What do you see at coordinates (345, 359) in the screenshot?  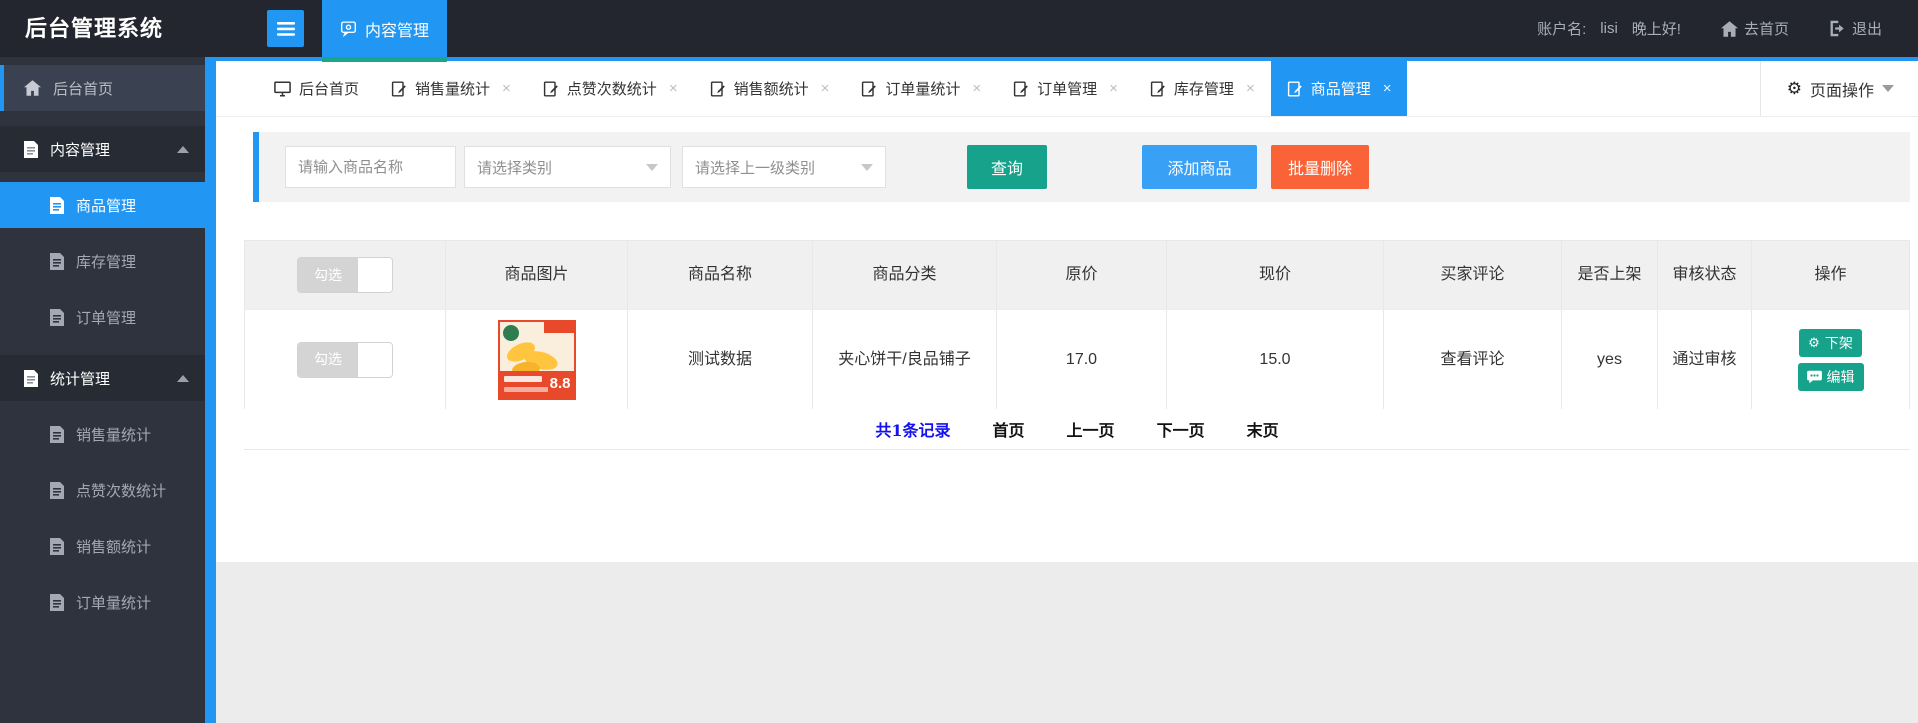 I see `row-select-toggle: 勾选` at bounding box center [345, 359].